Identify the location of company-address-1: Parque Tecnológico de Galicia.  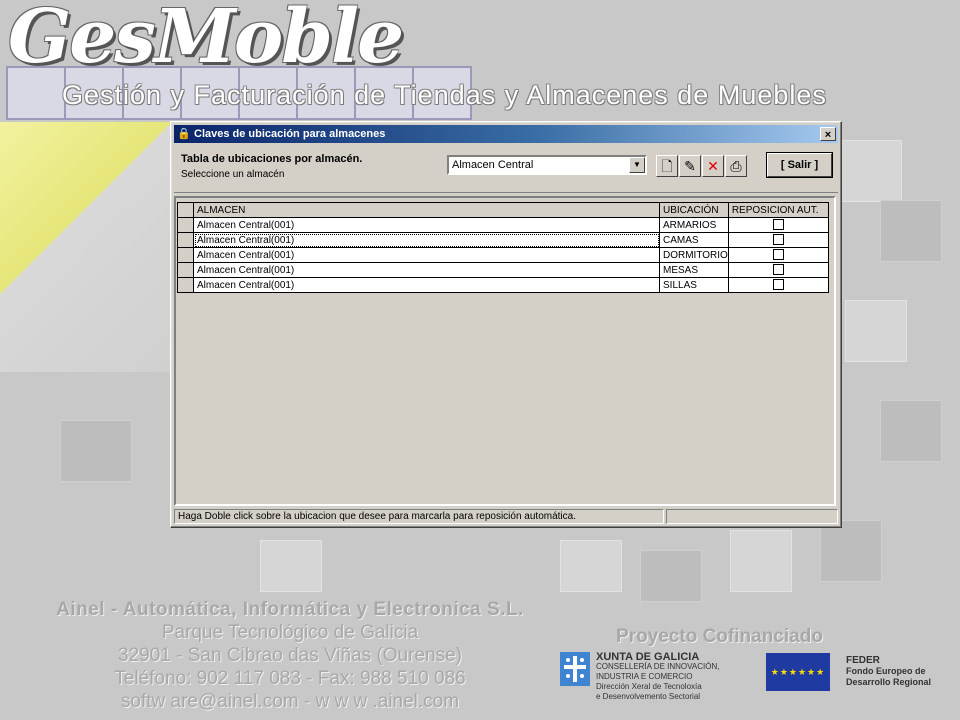
(290, 632).